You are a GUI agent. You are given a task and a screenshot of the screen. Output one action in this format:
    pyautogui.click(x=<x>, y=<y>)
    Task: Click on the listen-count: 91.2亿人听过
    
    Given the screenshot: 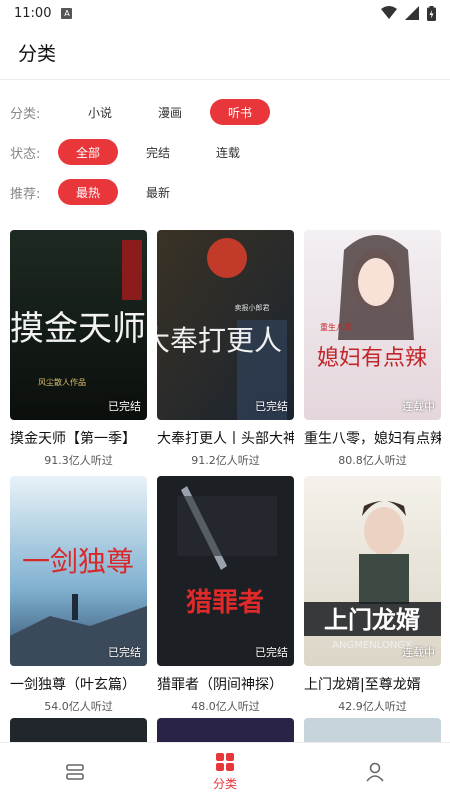 What is the action you would take?
    pyautogui.click(x=225, y=460)
    